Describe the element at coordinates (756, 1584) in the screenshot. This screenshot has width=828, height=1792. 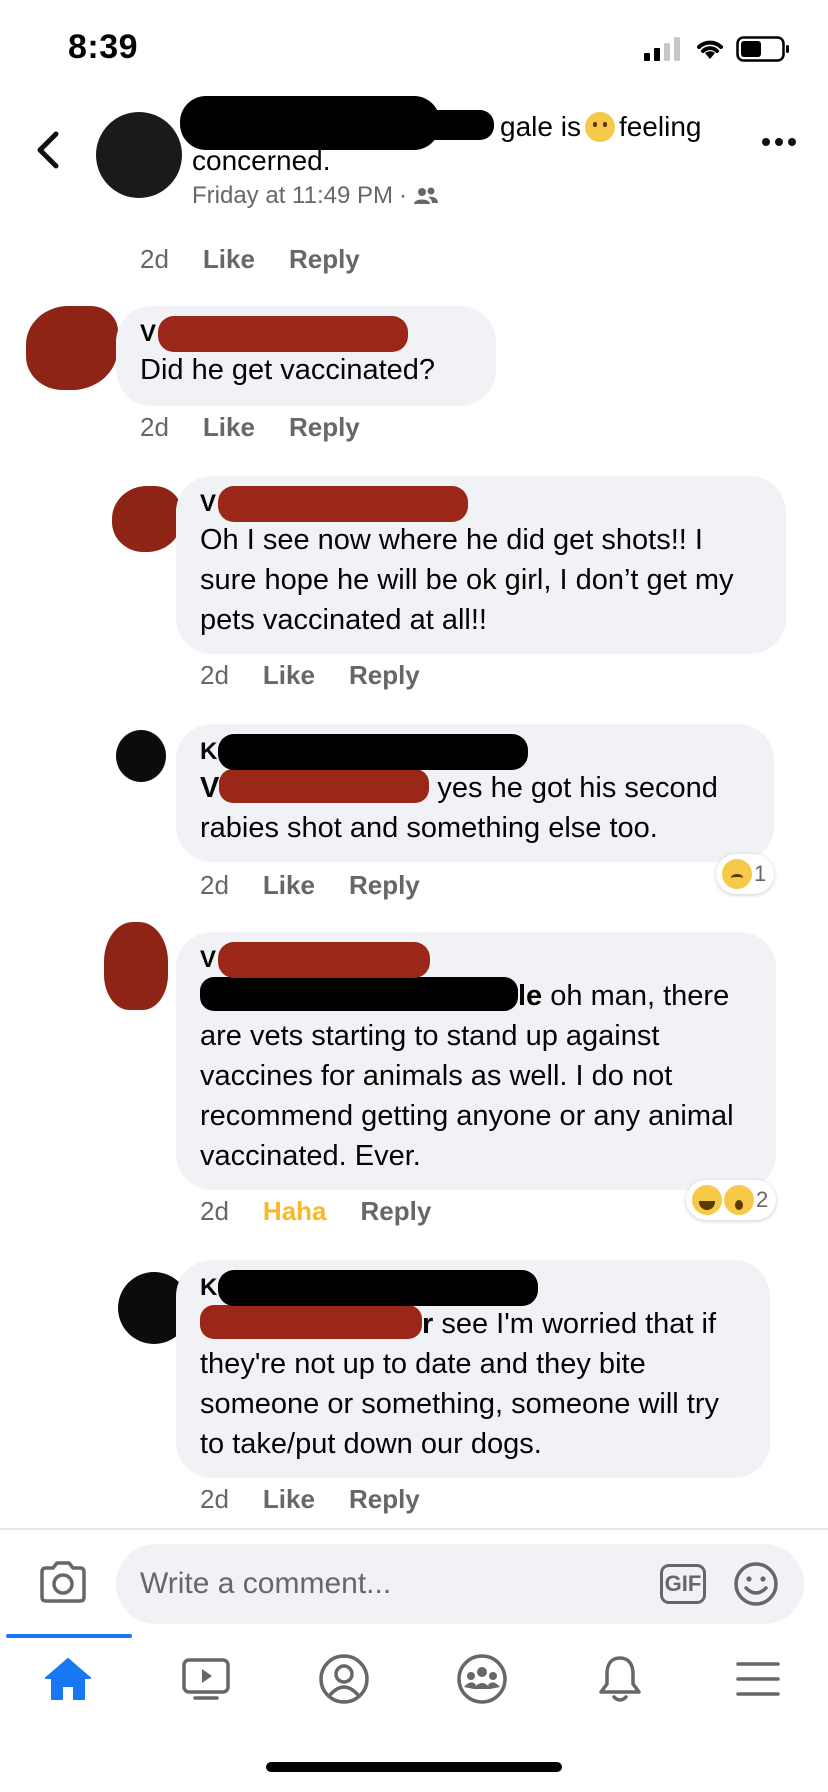
I see `emoji-icon` at that location.